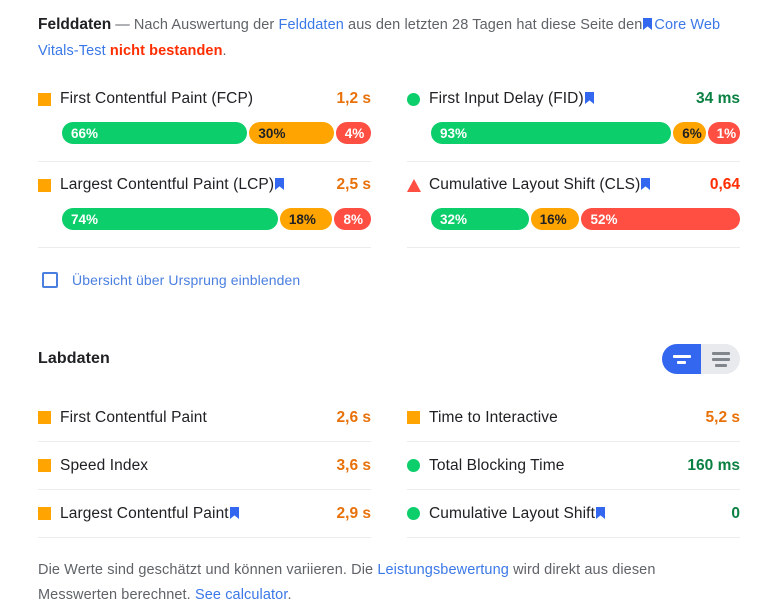  What do you see at coordinates (353, 513) in the screenshot?
I see `lab-metric-value: 2,9 s` at bounding box center [353, 513].